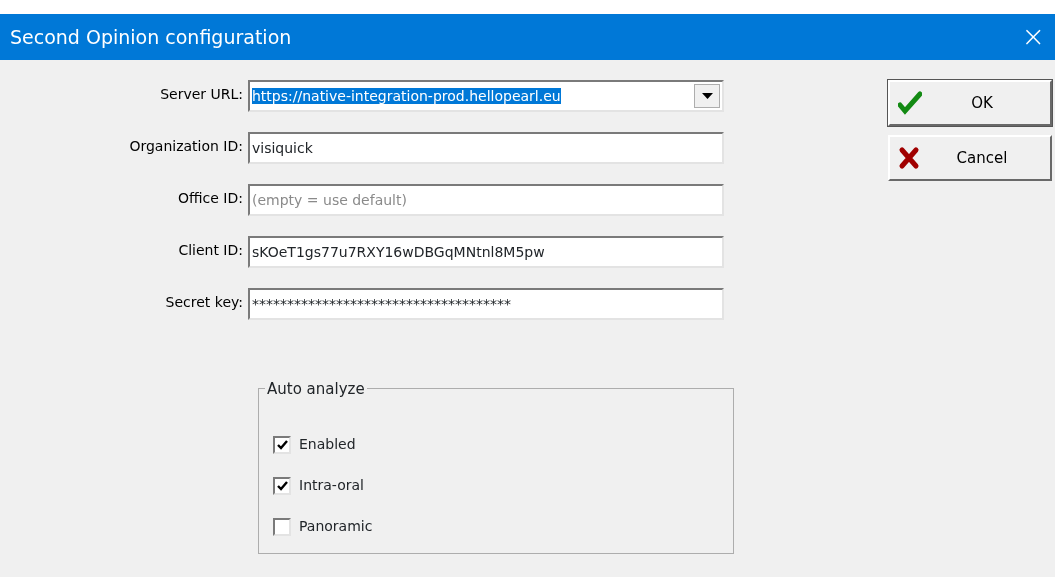 Image resolution: width=1055 pixels, height=577 pixels. Describe the element at coordinates (151, 37) in the screenshot. I see `window-title: Second Opinion configuration` at that location.